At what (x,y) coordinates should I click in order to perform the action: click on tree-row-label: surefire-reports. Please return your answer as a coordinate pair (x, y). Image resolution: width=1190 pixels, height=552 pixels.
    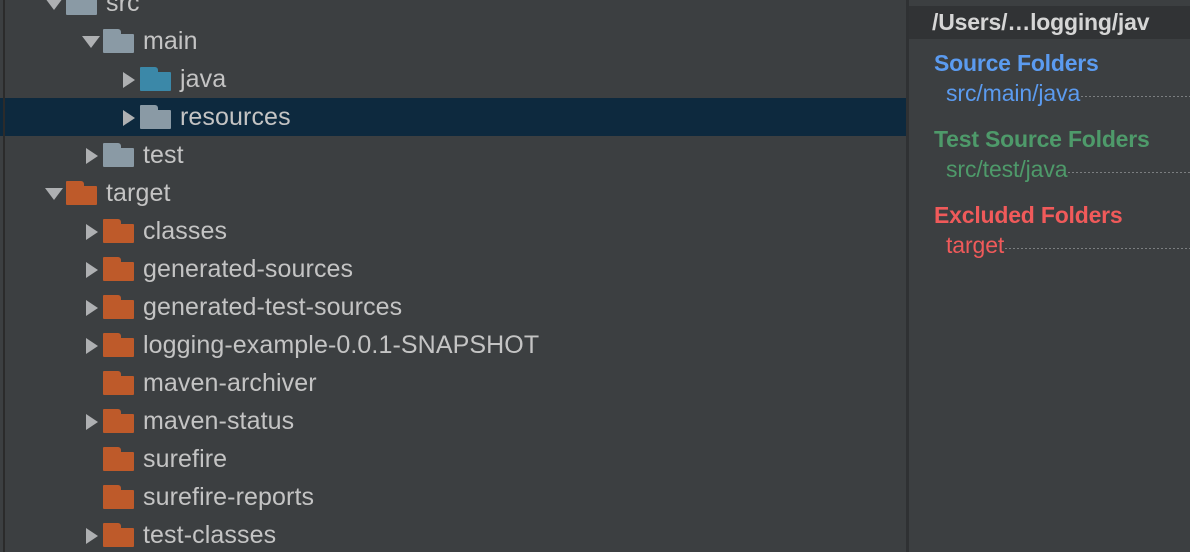
    Looking at the image, I should click on (229, 496).